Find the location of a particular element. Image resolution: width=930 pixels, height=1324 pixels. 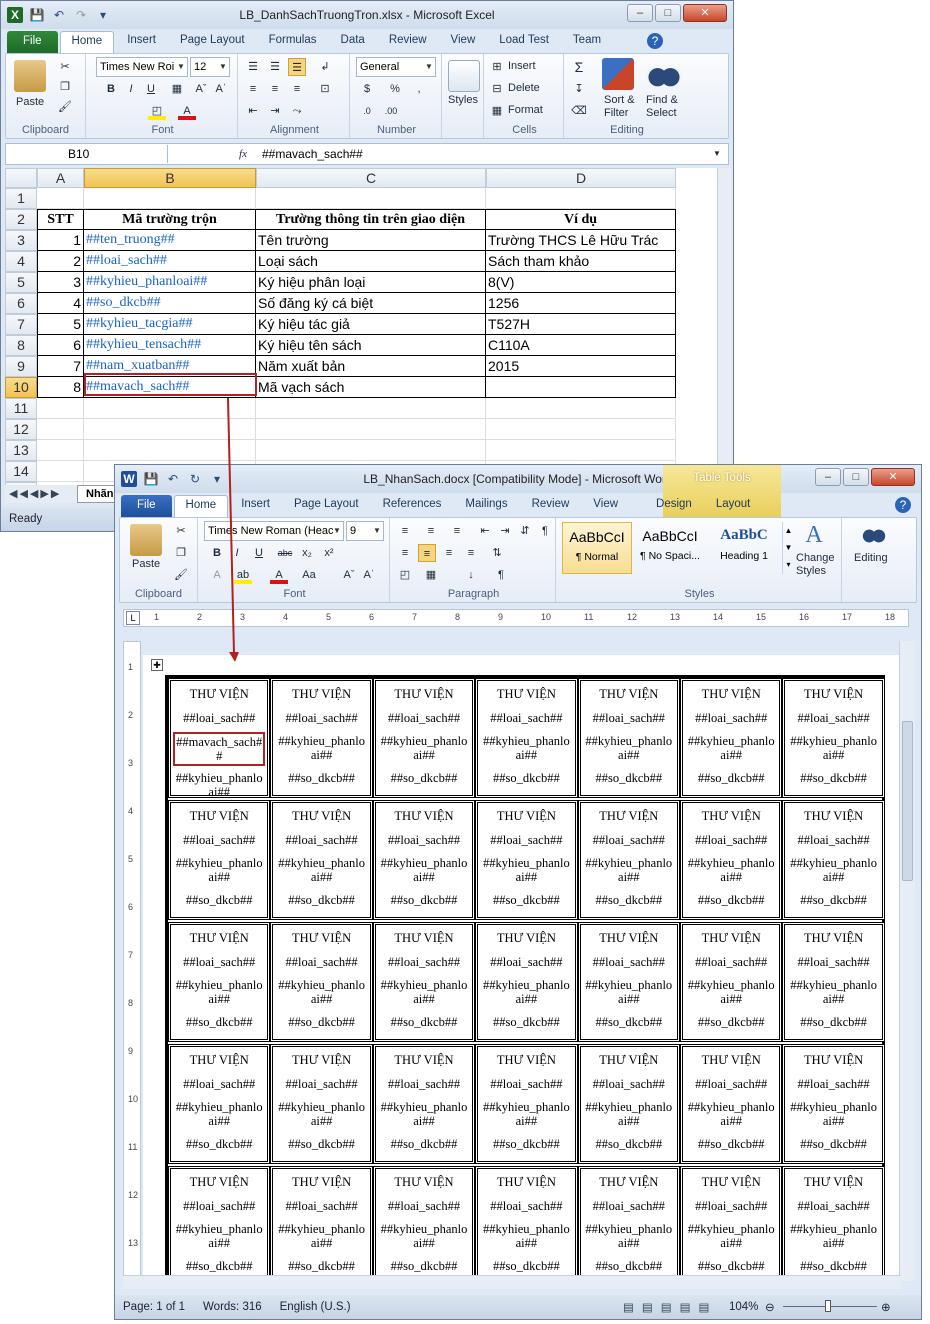

styles-scroll: ▲ ▼ ▾ is located at coordinates (788, 548).